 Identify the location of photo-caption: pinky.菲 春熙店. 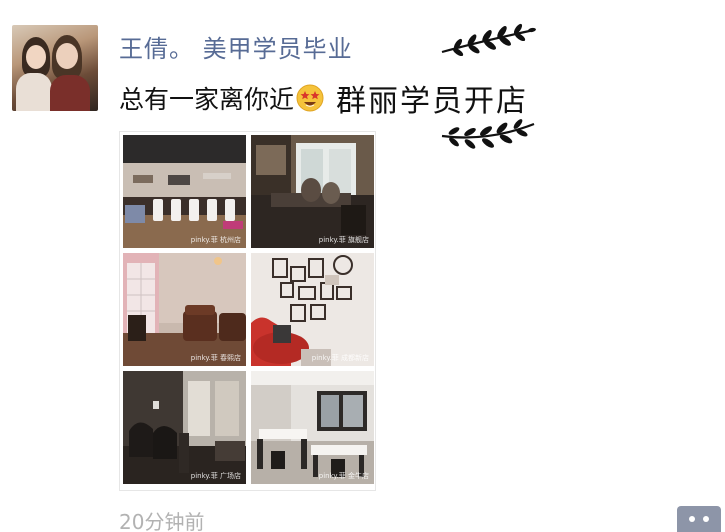
(215, 358).